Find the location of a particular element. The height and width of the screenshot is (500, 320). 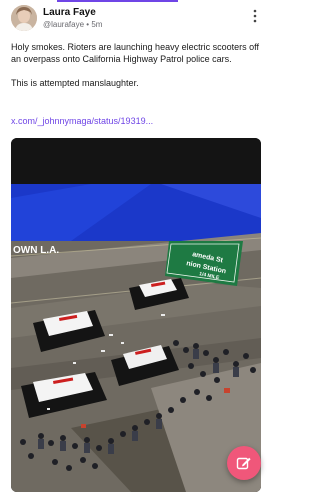

avatar is located at coordinates (24, 18).